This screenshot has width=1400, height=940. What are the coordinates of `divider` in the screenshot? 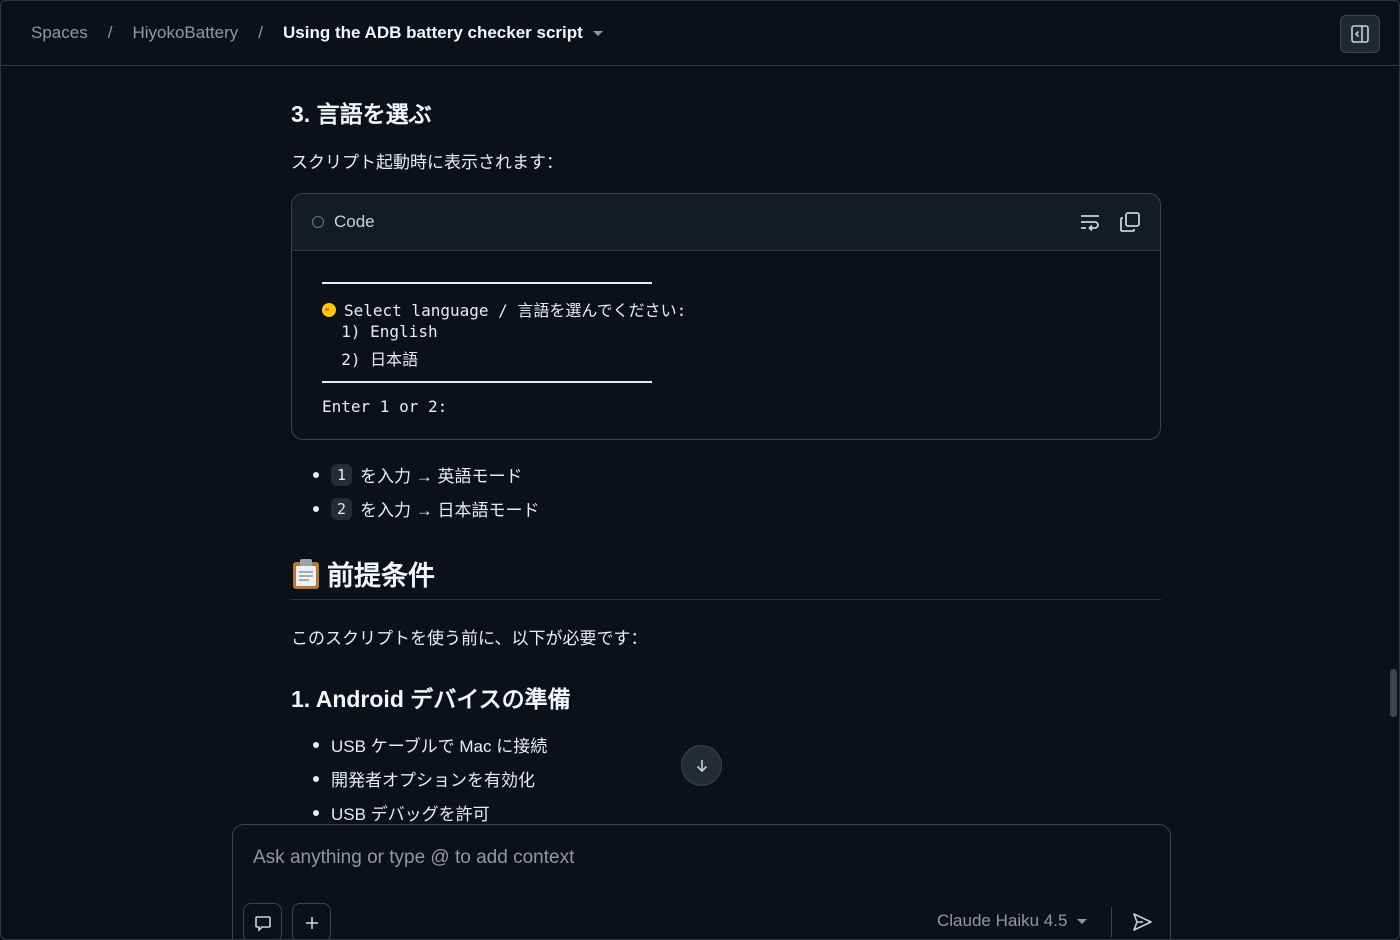 It's located at (1111, 922).